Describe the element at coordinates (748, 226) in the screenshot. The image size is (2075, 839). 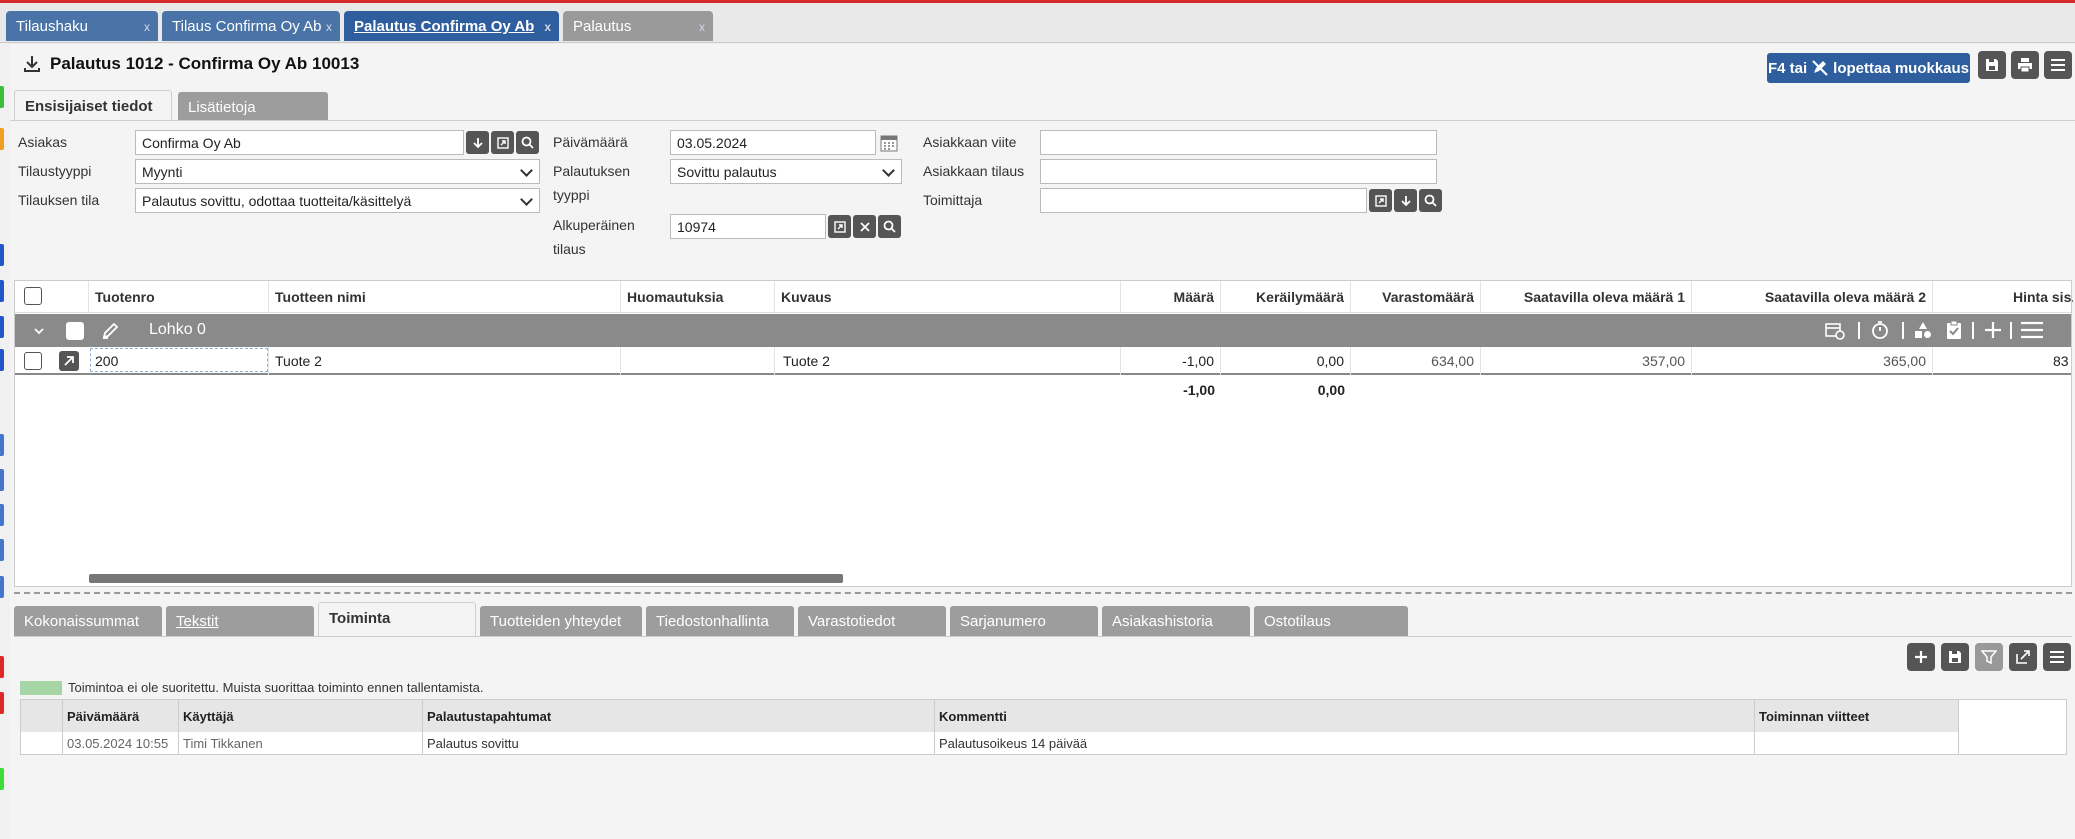
I see `alkuperainen-field: 10974` at that location.